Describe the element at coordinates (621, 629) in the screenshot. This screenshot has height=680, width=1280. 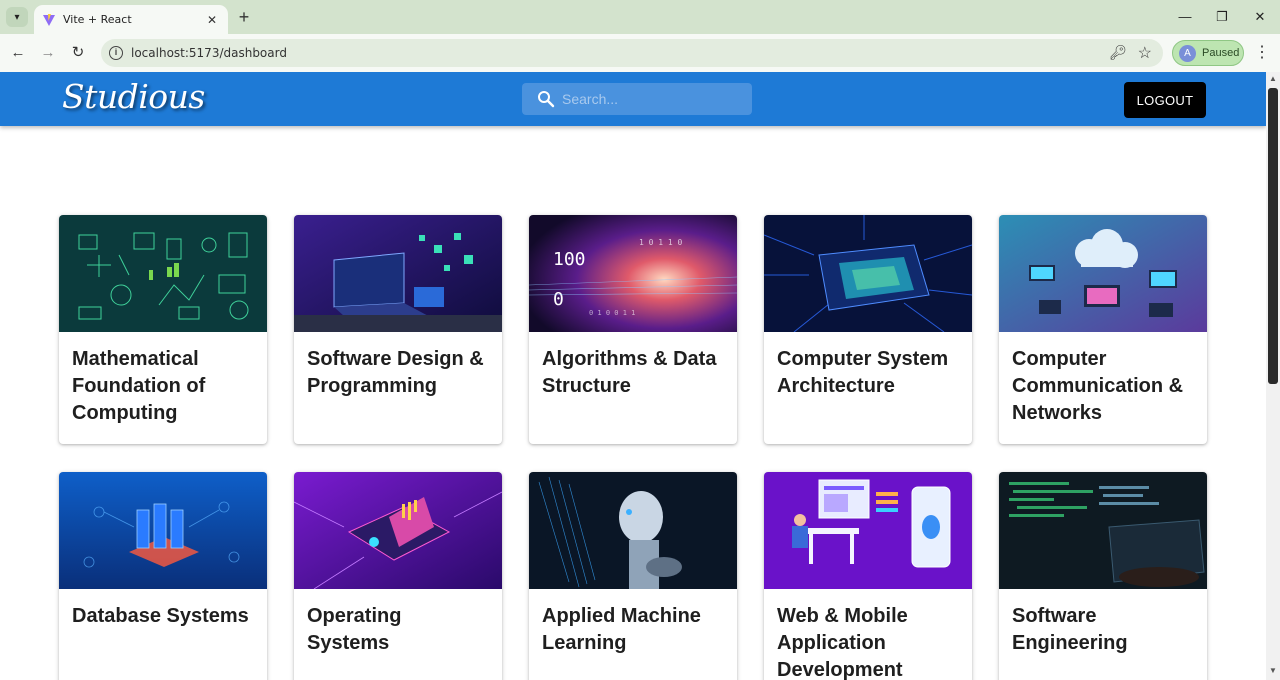
I see `course-title: Applied Machine Learning` at that location.